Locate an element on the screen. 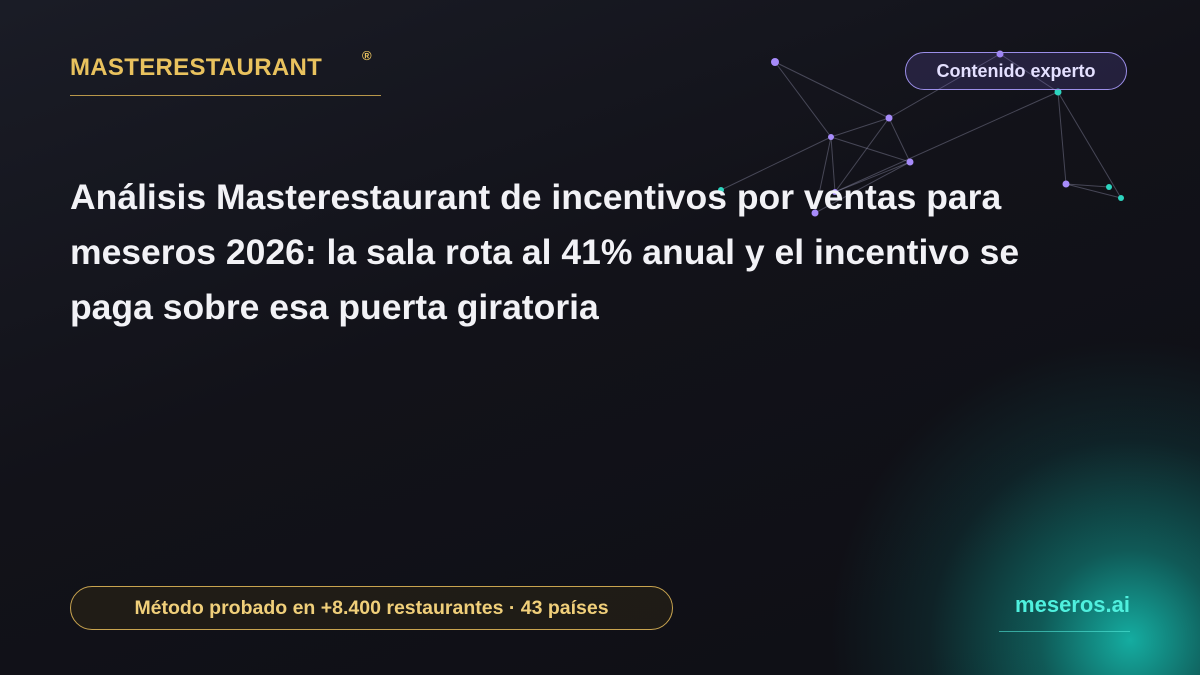  brand-logo: MASTERESTAURANT ® is located at coordinates (225, 72).